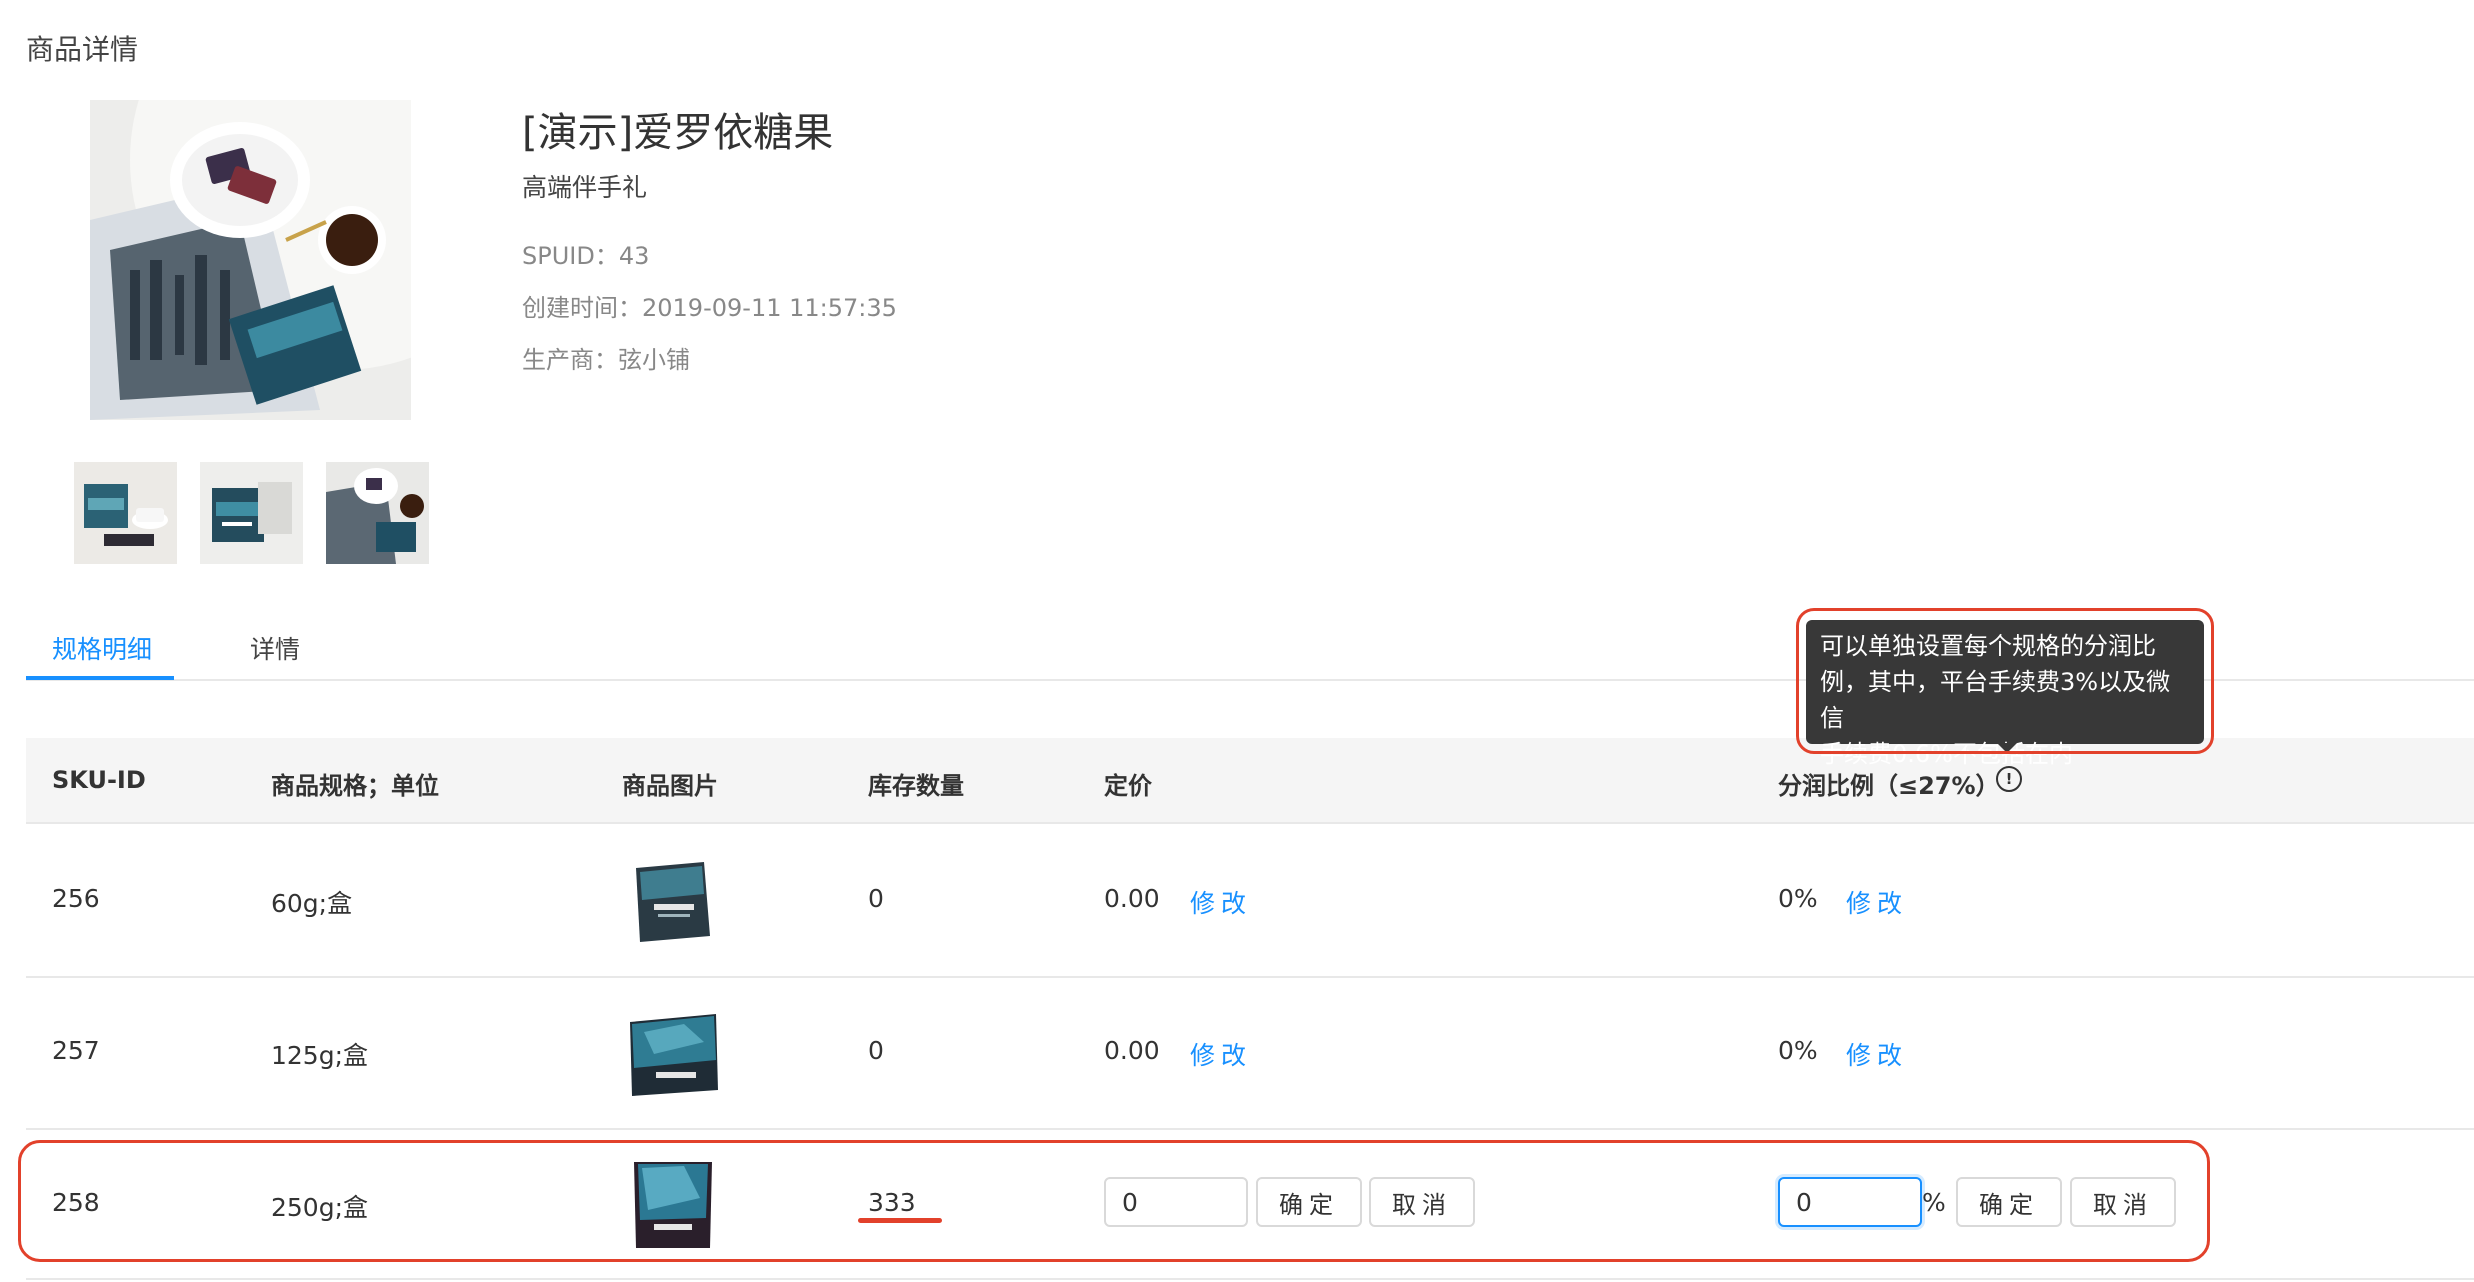 This screenshot has height=1282, width=2474. What do you see at coordinates (1128, 786) in the screenshot?
I see `header-price: 定价` at bounding box center [1128, 786].